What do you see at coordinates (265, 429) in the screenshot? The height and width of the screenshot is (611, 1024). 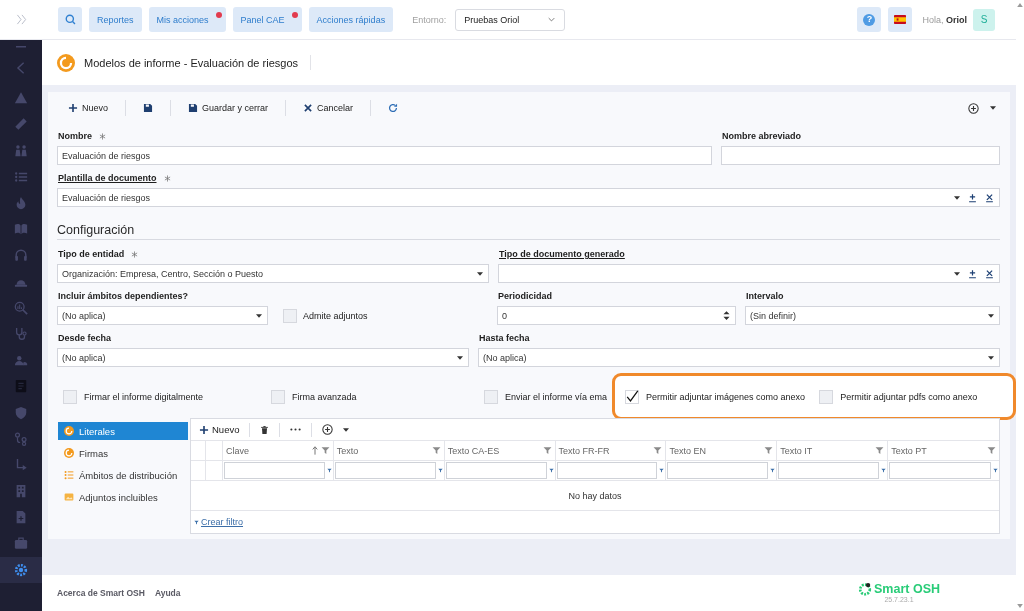 I see `trash-icon` at bounding box center [265, 429].